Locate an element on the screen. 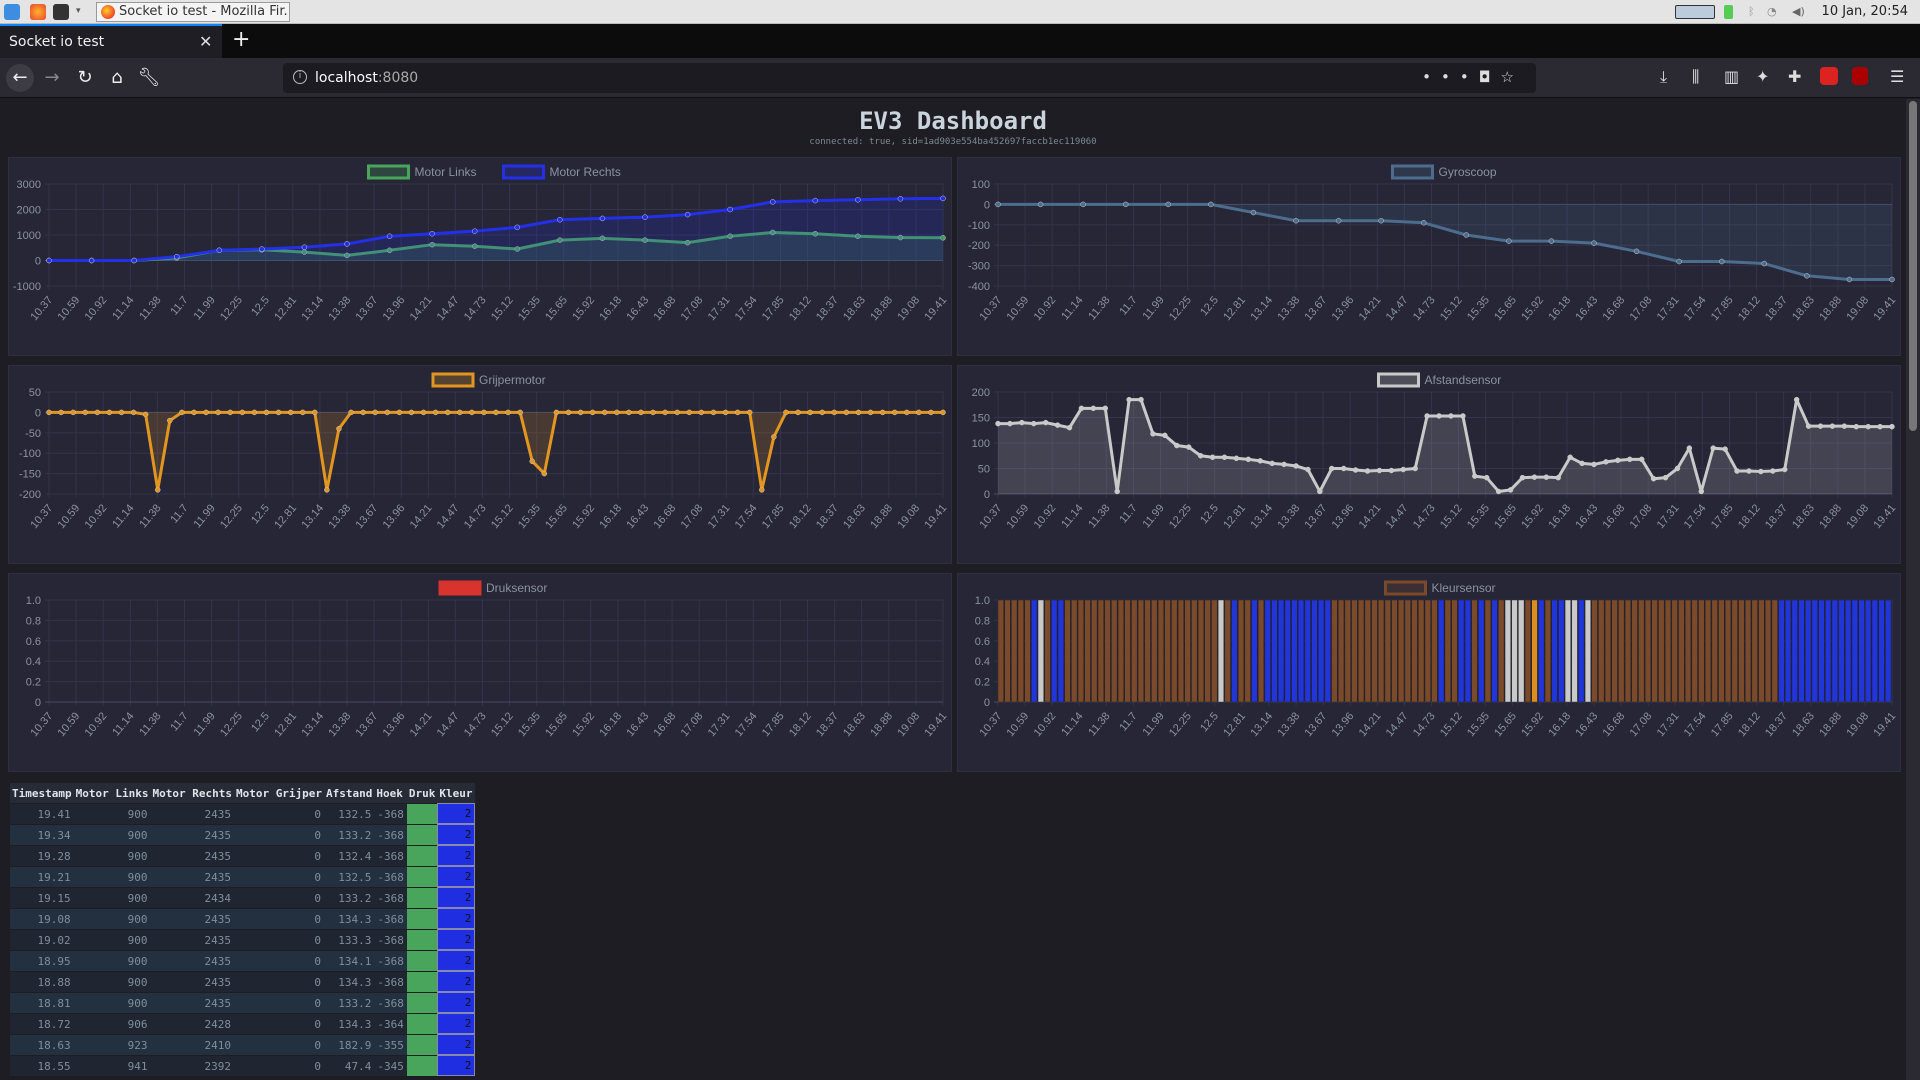  adblock-icon is located at coordinates (1829, 76).